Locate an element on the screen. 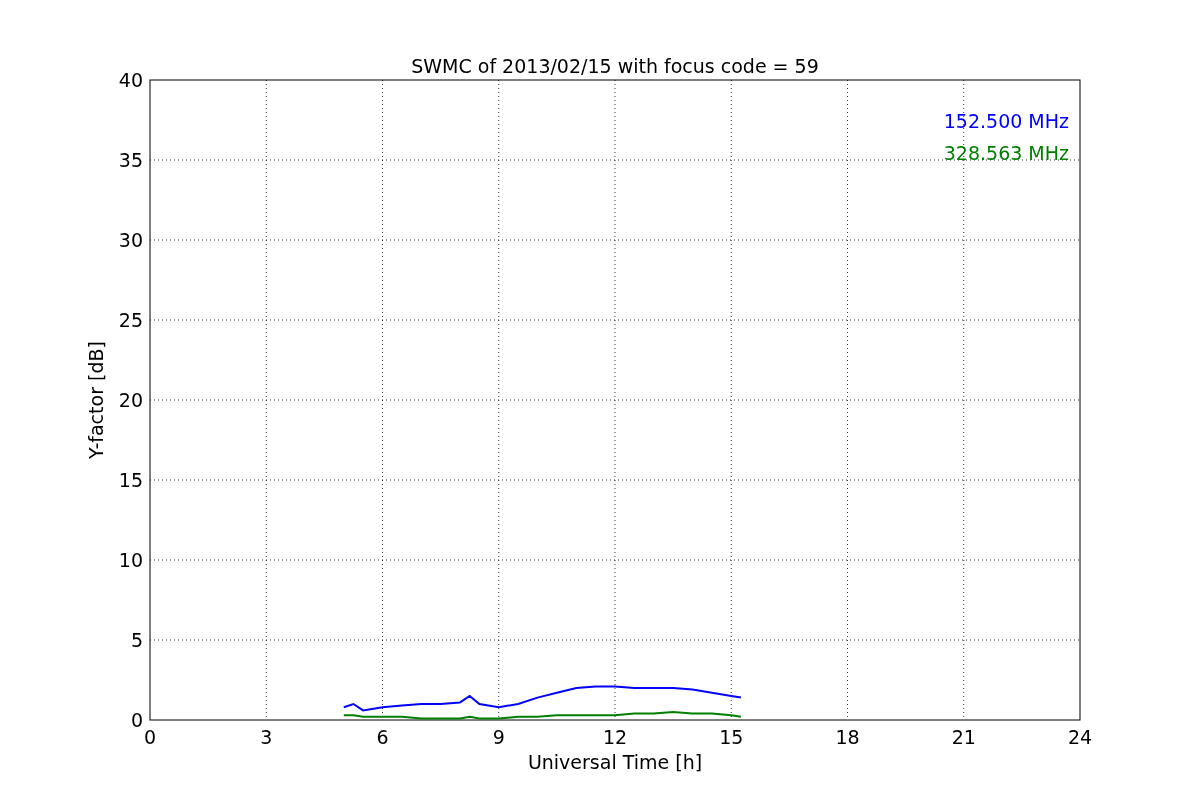 The height and width of the screenshot is (800, 1200). y-tick-label: 25 is located at coordinates (130, 320).